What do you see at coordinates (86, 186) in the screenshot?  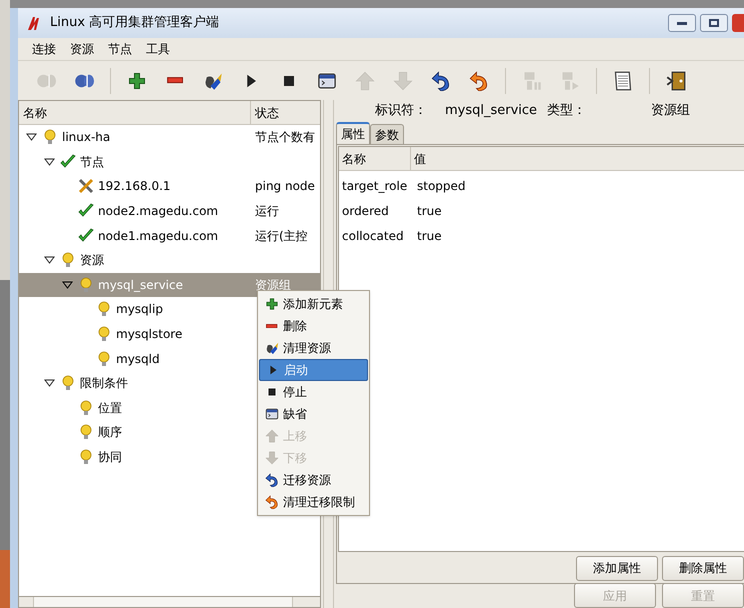 I see `tools-icon` at bounding box center [86, 186].